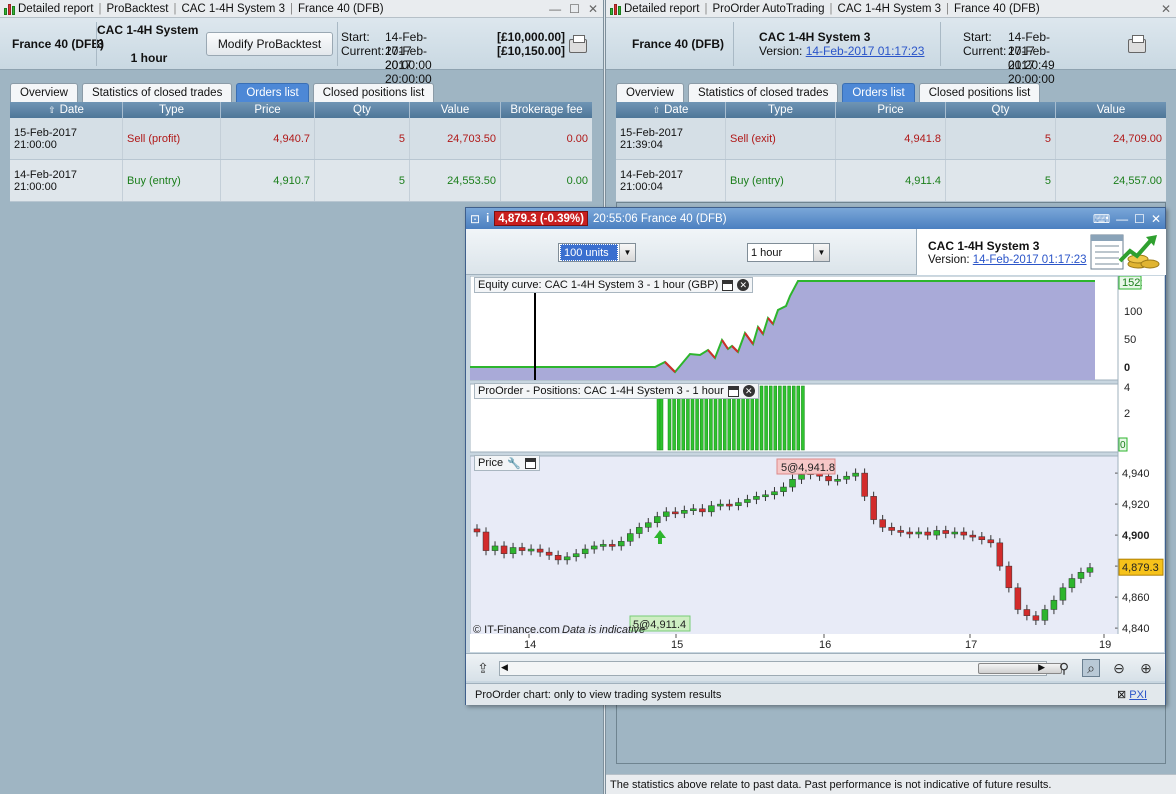 The height and width of the screenshot is (794, 1176). Describe the element at coordinates (514, 463) in the screenshot. I see `wrench-icon: 🔧` at that location.